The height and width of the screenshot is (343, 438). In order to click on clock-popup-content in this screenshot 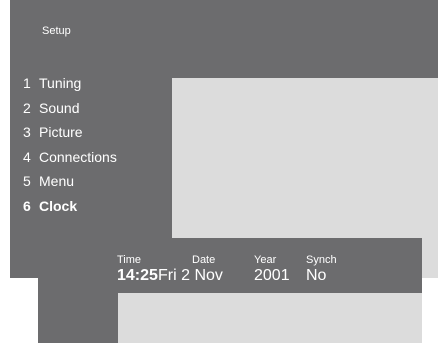, I will do `click(270, 318)`.